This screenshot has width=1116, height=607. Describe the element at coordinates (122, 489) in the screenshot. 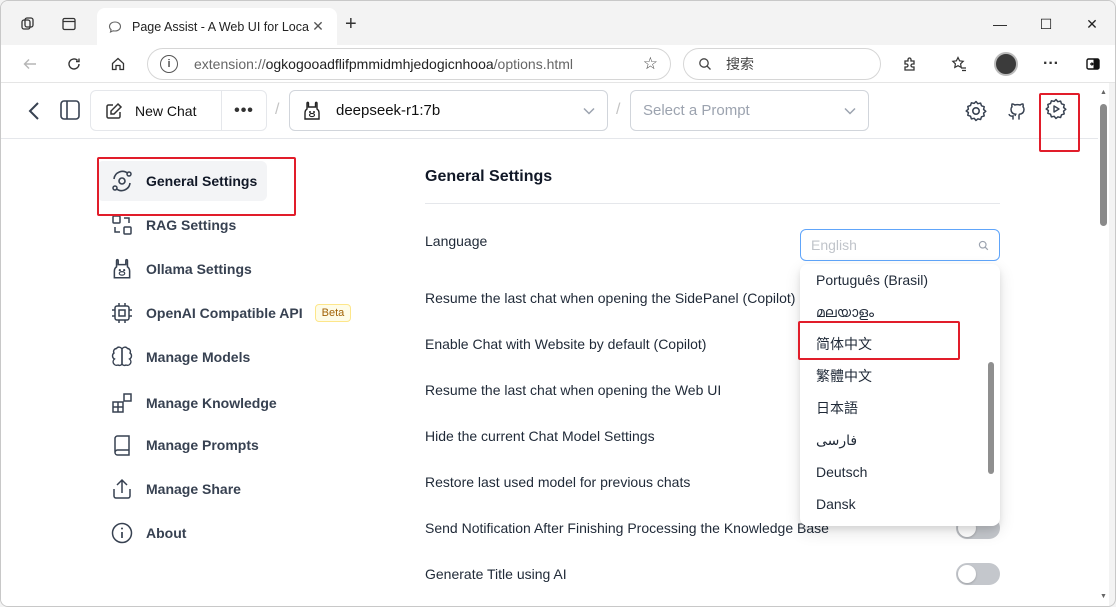

I see `share-icon` at that location.